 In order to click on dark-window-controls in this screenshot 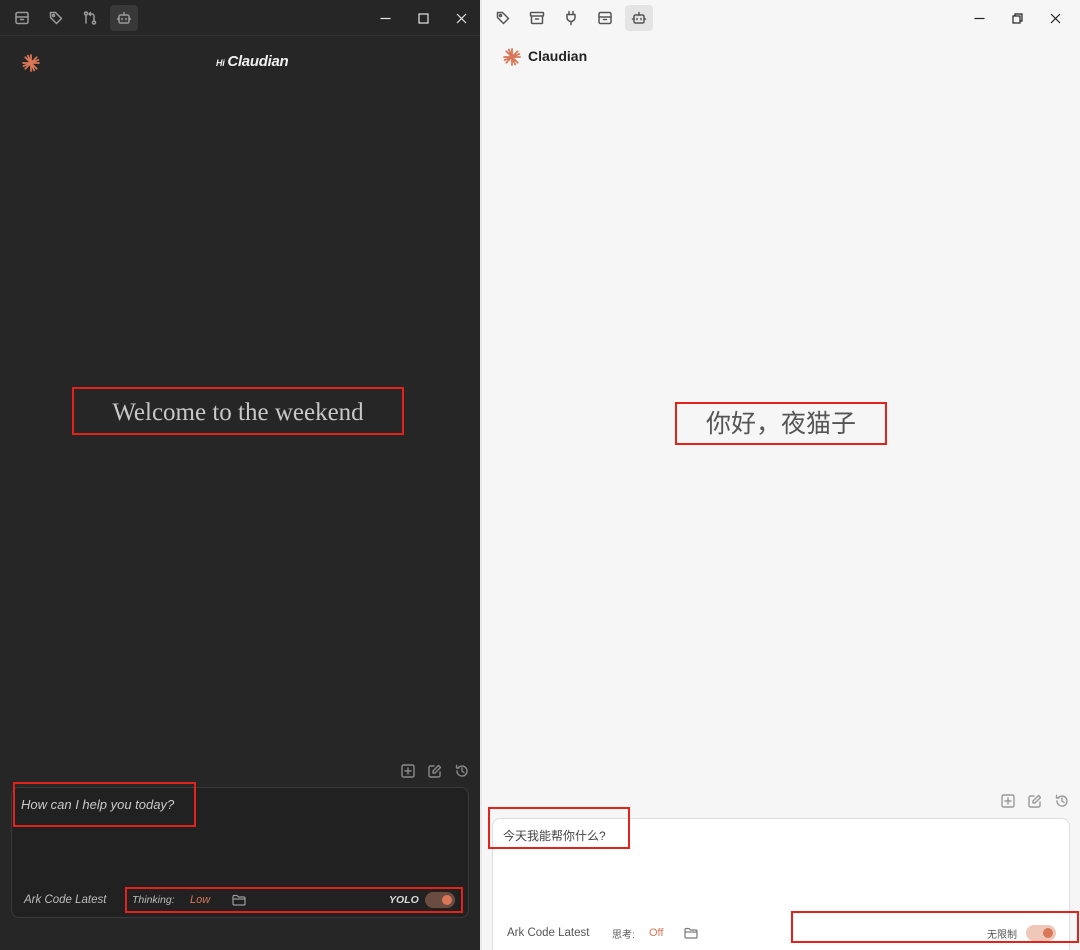, I will do `click(423, 18)`.